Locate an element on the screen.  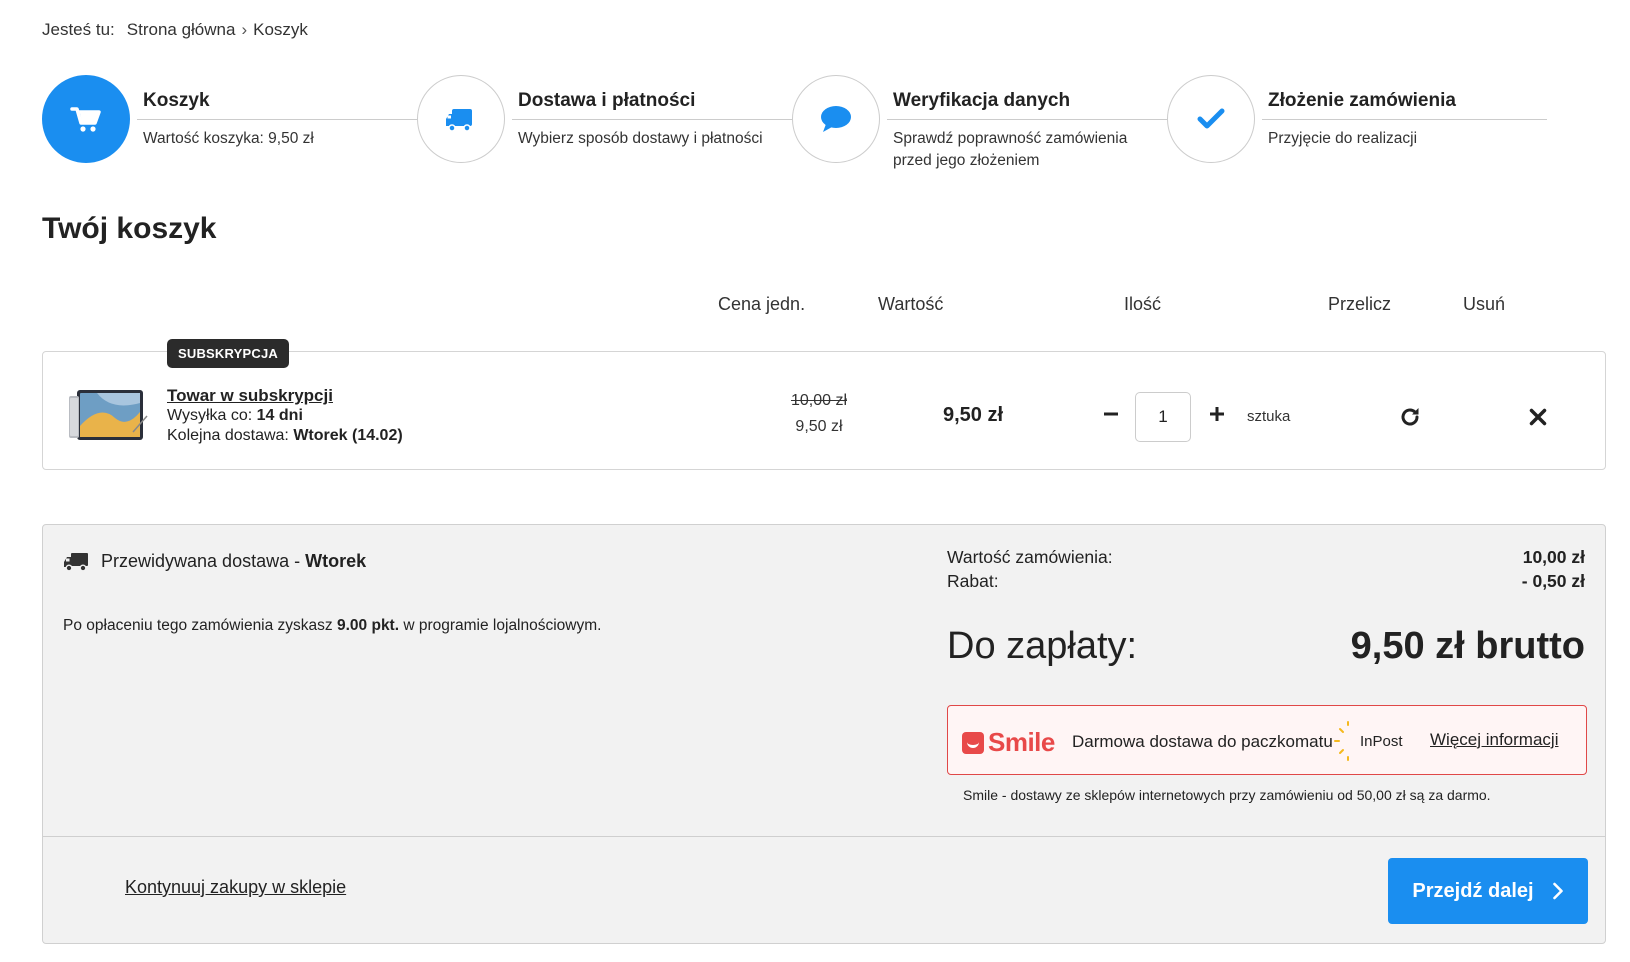
next-delivery-value: Wtorek (14.02) is located at coordinates (348, 435).